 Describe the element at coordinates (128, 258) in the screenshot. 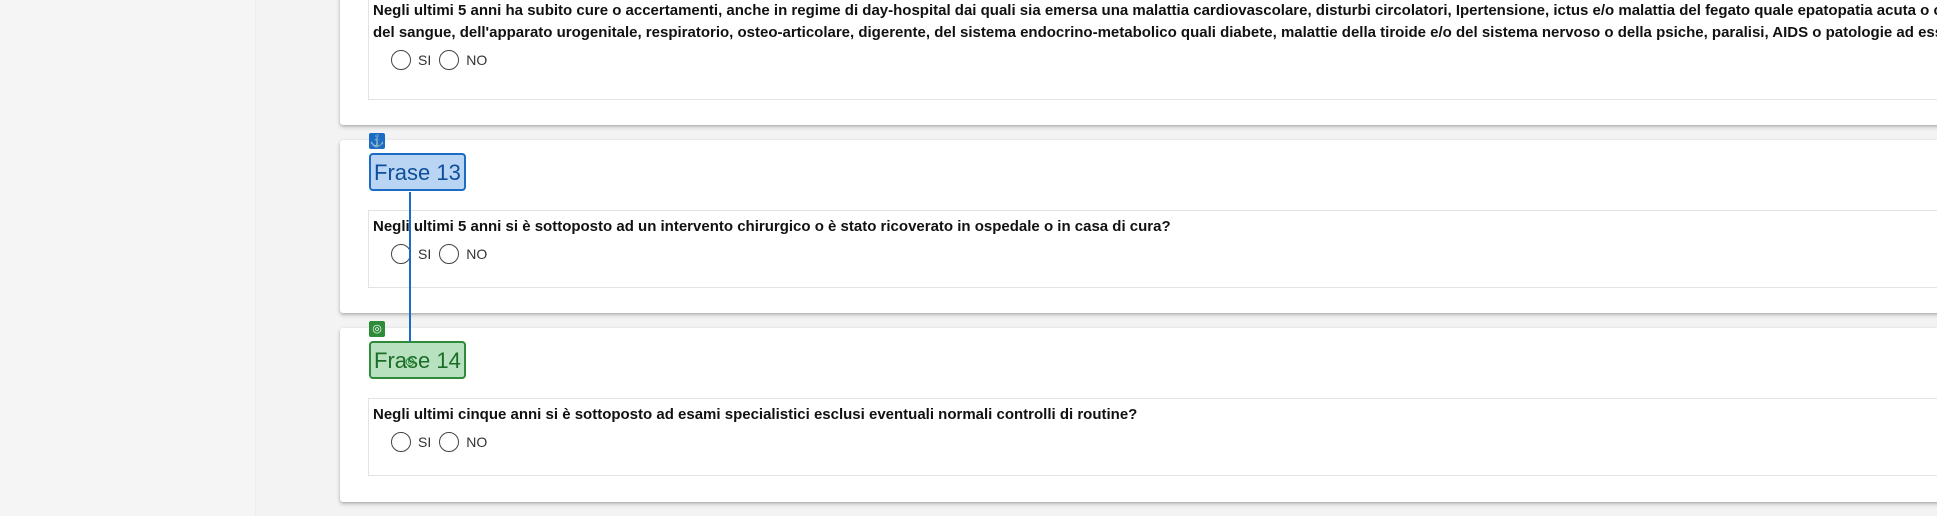

I see `left-sidebar-panel` at that location.